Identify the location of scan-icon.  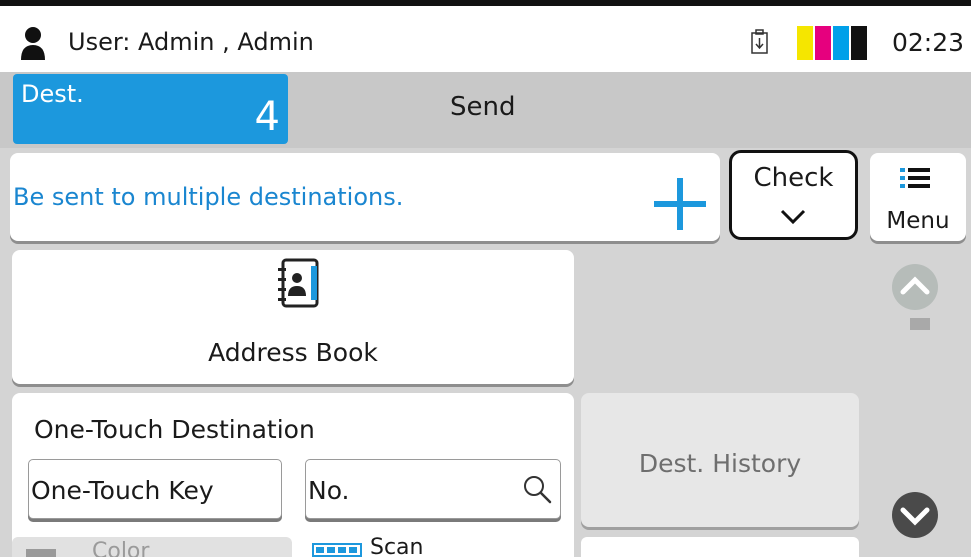
(337, 550).